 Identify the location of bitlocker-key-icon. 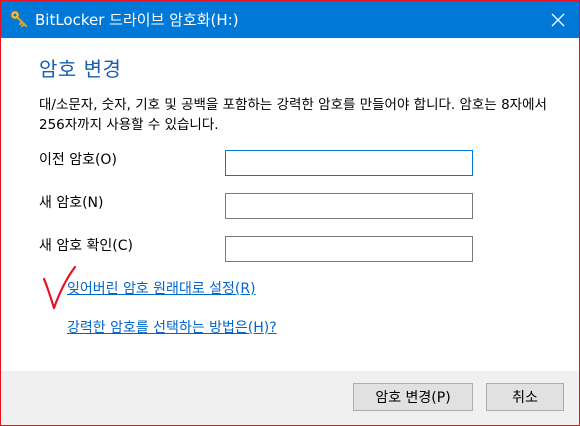
(19, 19).